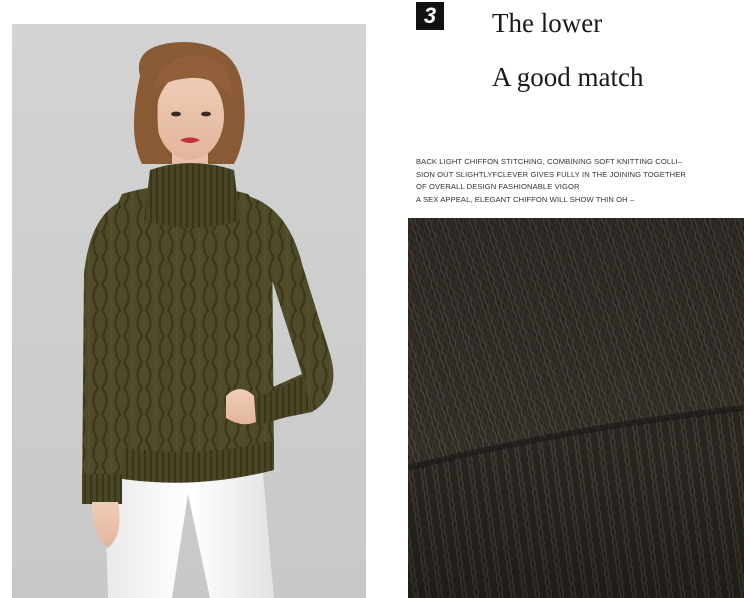 Image resolution: width=750 pixels, height=598 pixels. I want to click on description-line: OF OVERALL DESIGN FASHIONABLE VIGOR, so click(498, 187).